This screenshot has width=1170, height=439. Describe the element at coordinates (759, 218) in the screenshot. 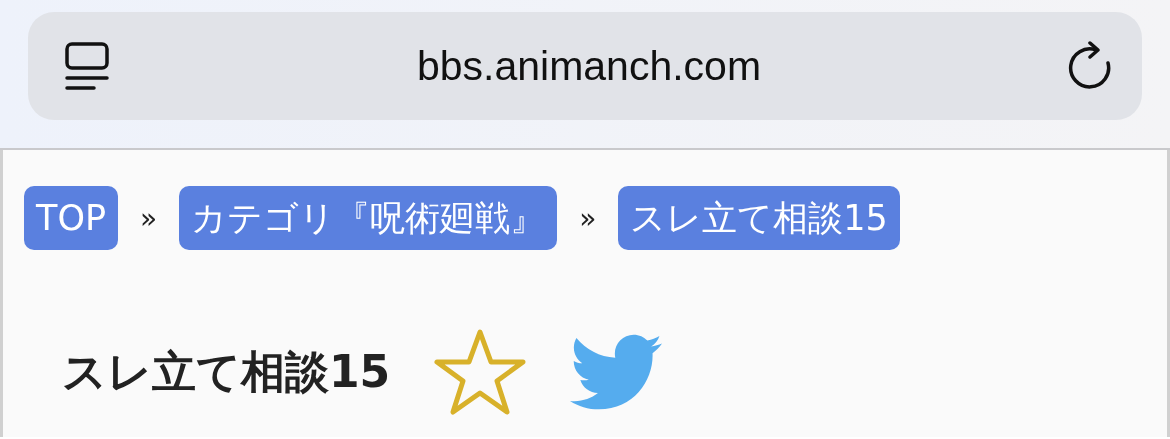

I see `breadcrumb-link: スレ立て相談15` at that location.